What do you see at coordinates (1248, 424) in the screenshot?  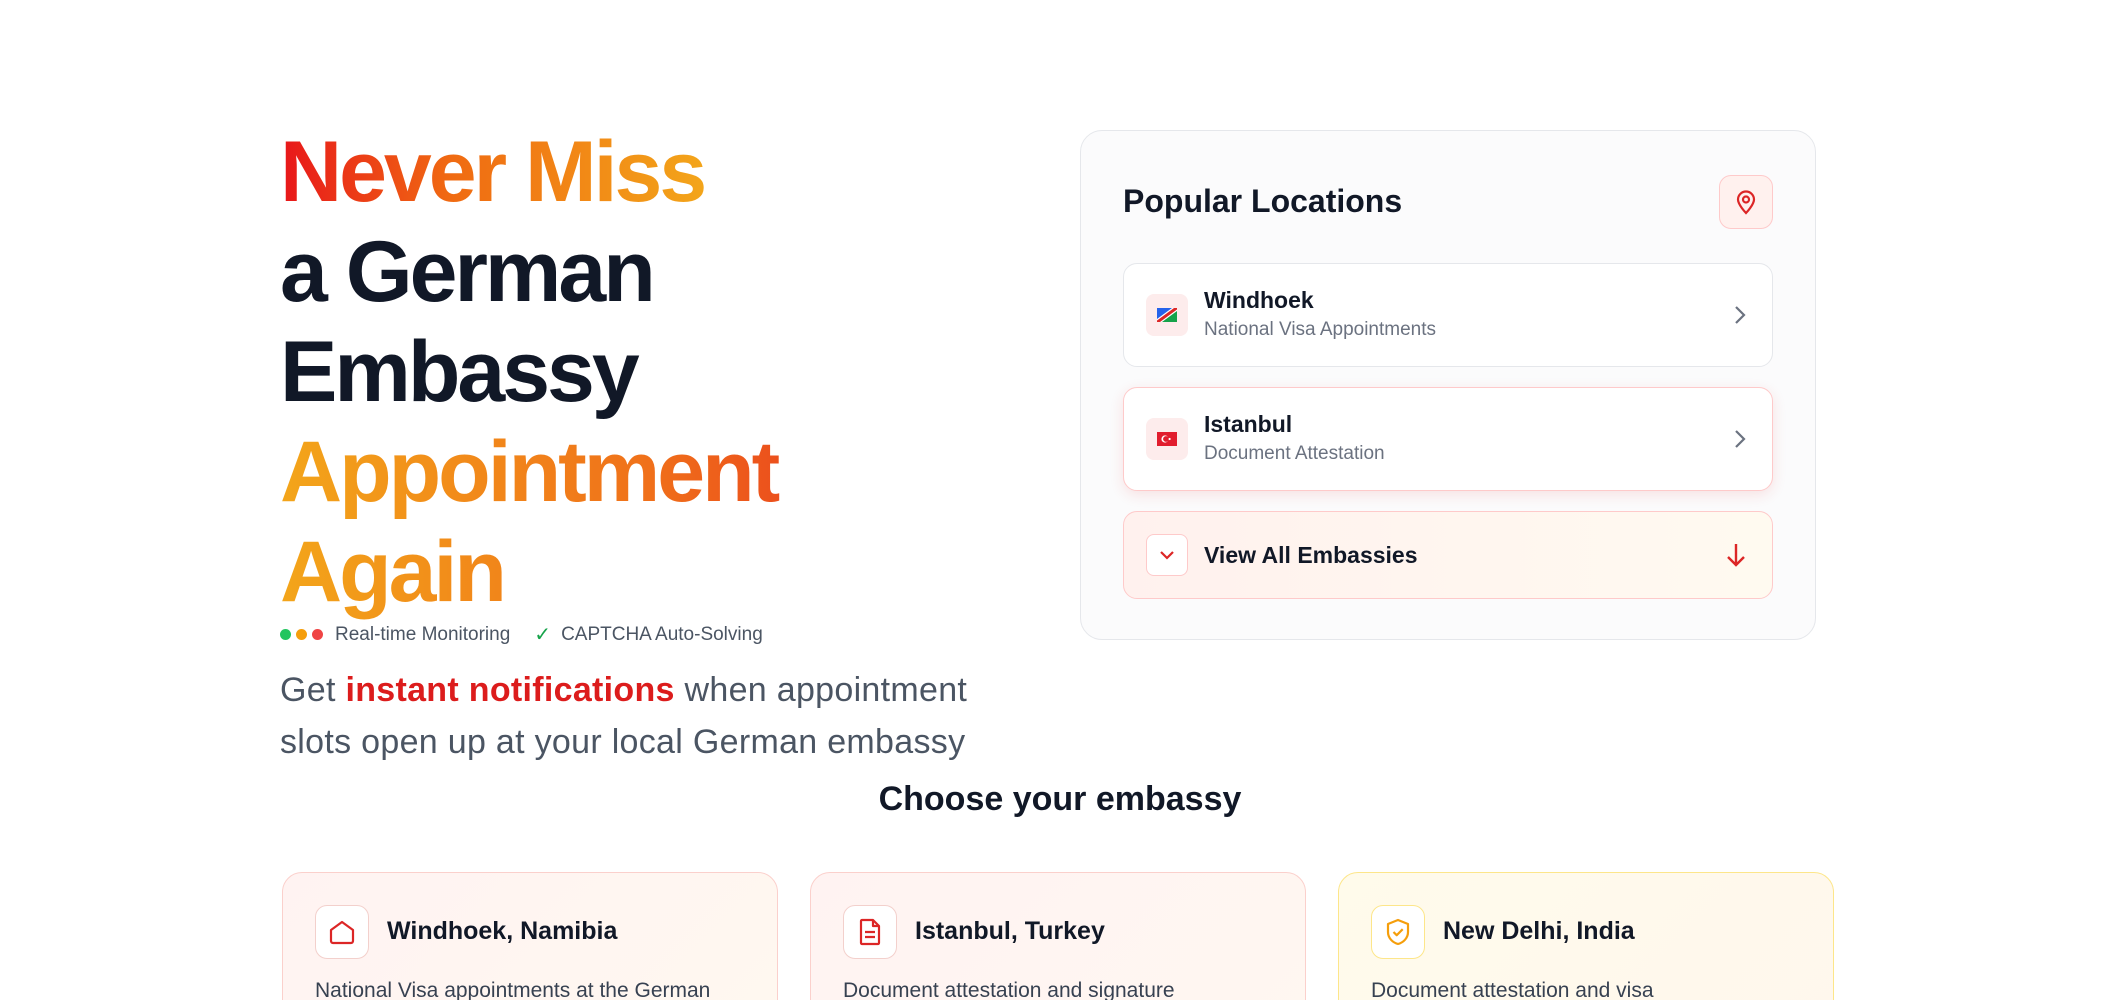 I see `location-name: Istanbul` at bounding box center [1248, 424].